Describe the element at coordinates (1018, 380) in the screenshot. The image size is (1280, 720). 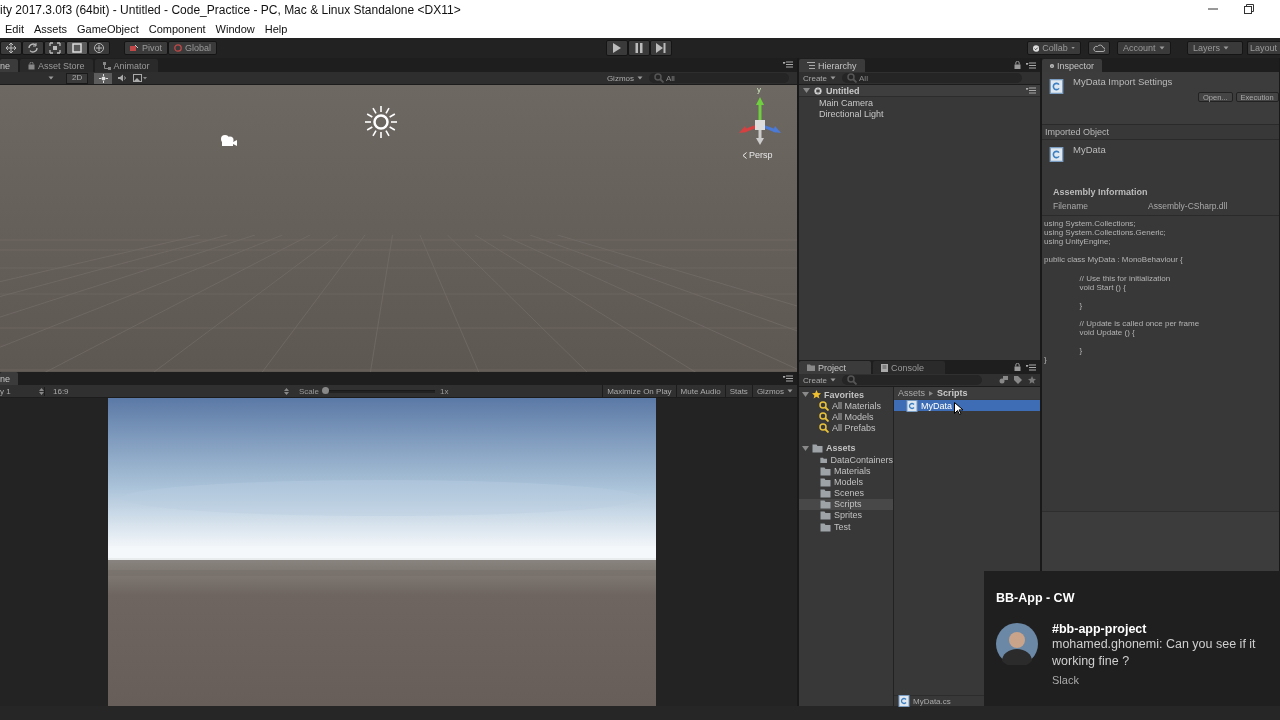
I see `tag-icon` at that location.